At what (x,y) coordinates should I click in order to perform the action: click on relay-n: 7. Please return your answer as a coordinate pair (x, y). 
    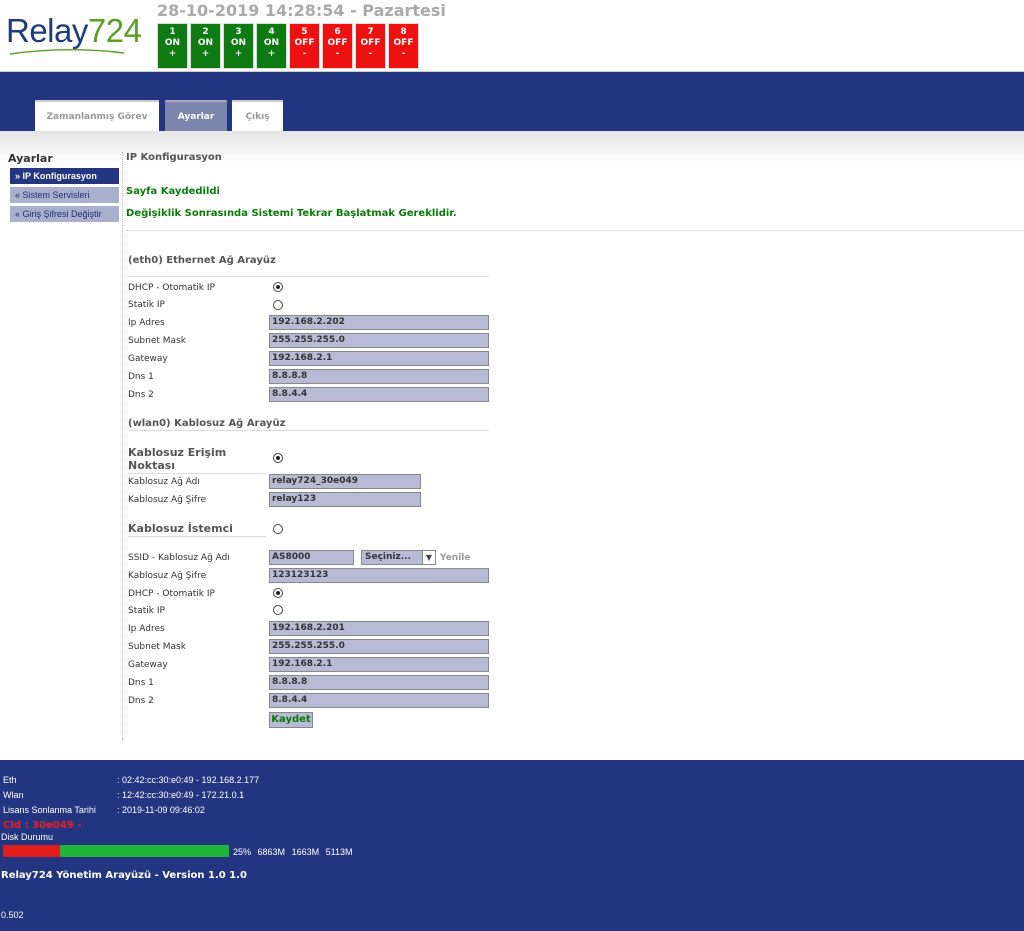
    Looking at the image, I should click on (370, 32).